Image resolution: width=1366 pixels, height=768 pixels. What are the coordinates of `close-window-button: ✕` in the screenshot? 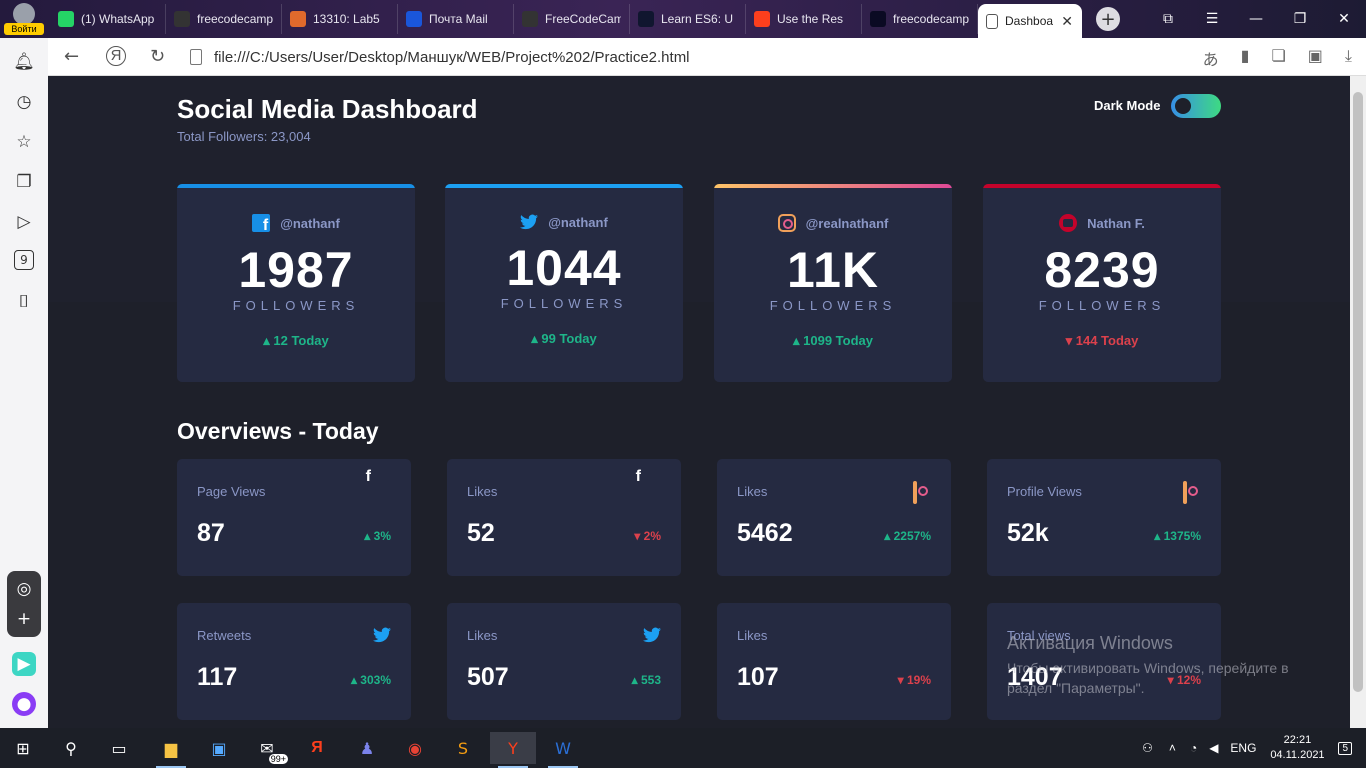 It's located at (1344, 19).